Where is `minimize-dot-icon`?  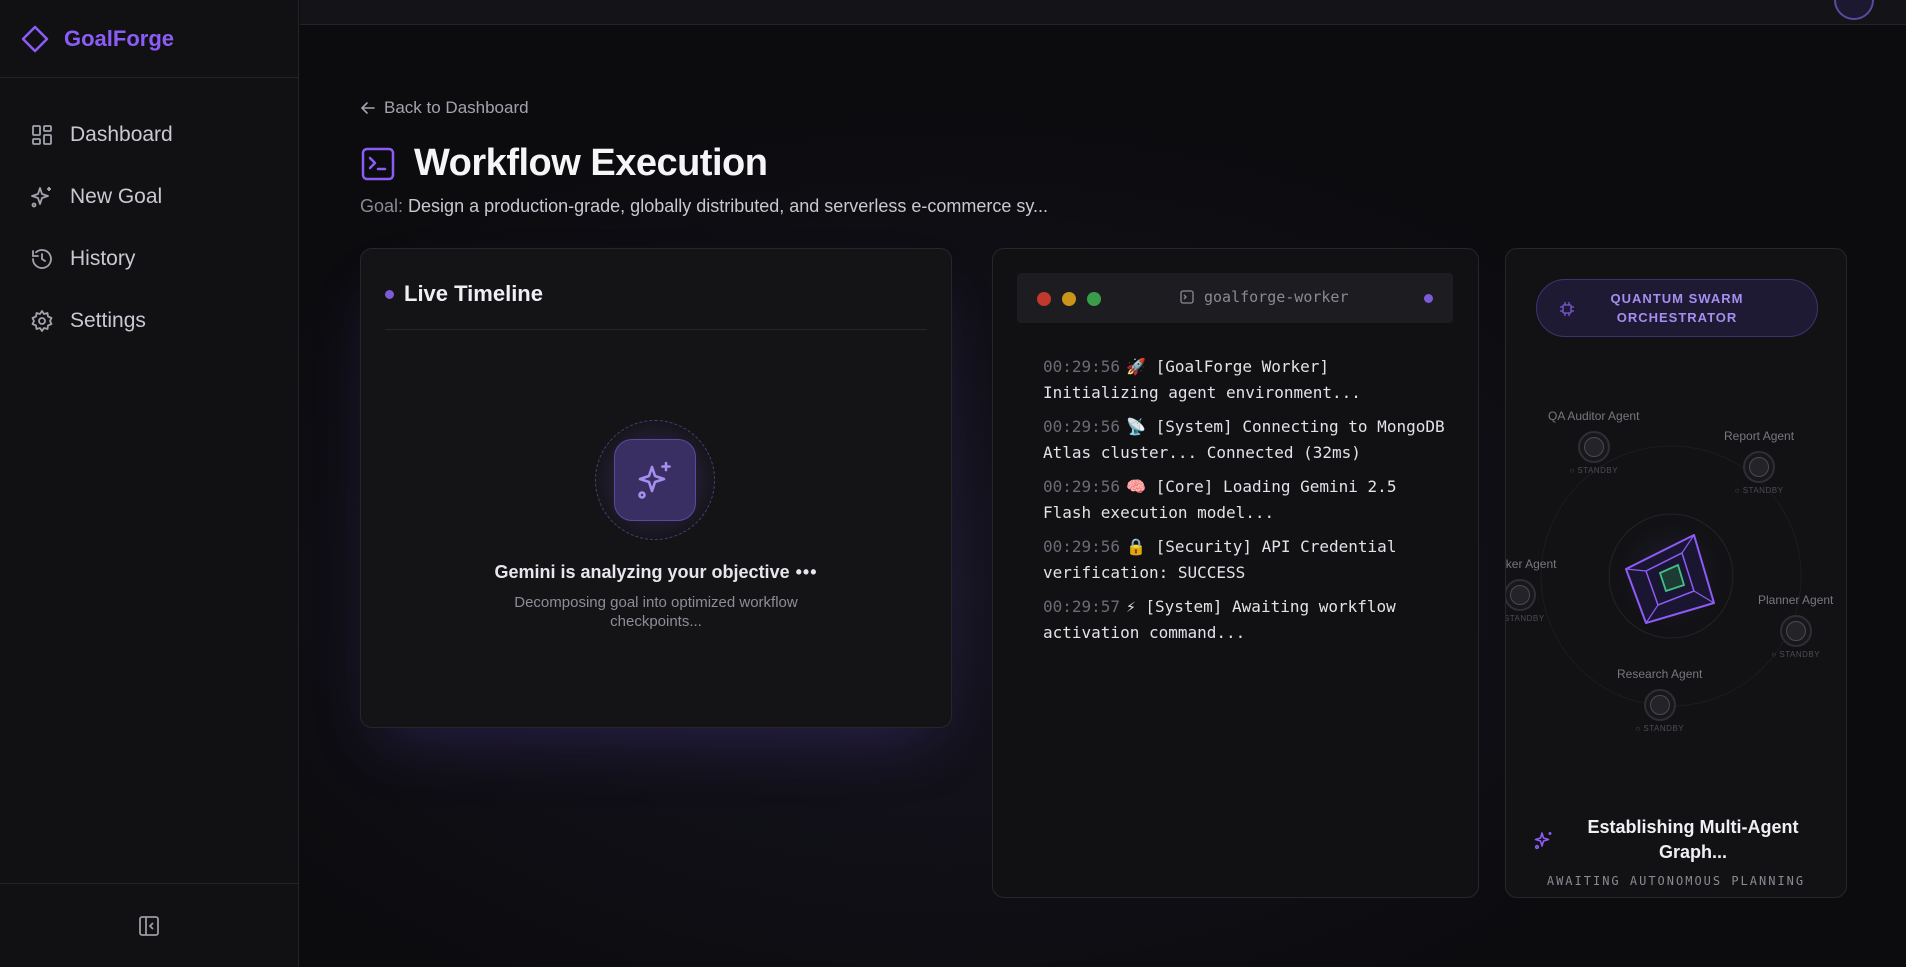 minimize-dot-icon is located at coordinates (1069, 299).